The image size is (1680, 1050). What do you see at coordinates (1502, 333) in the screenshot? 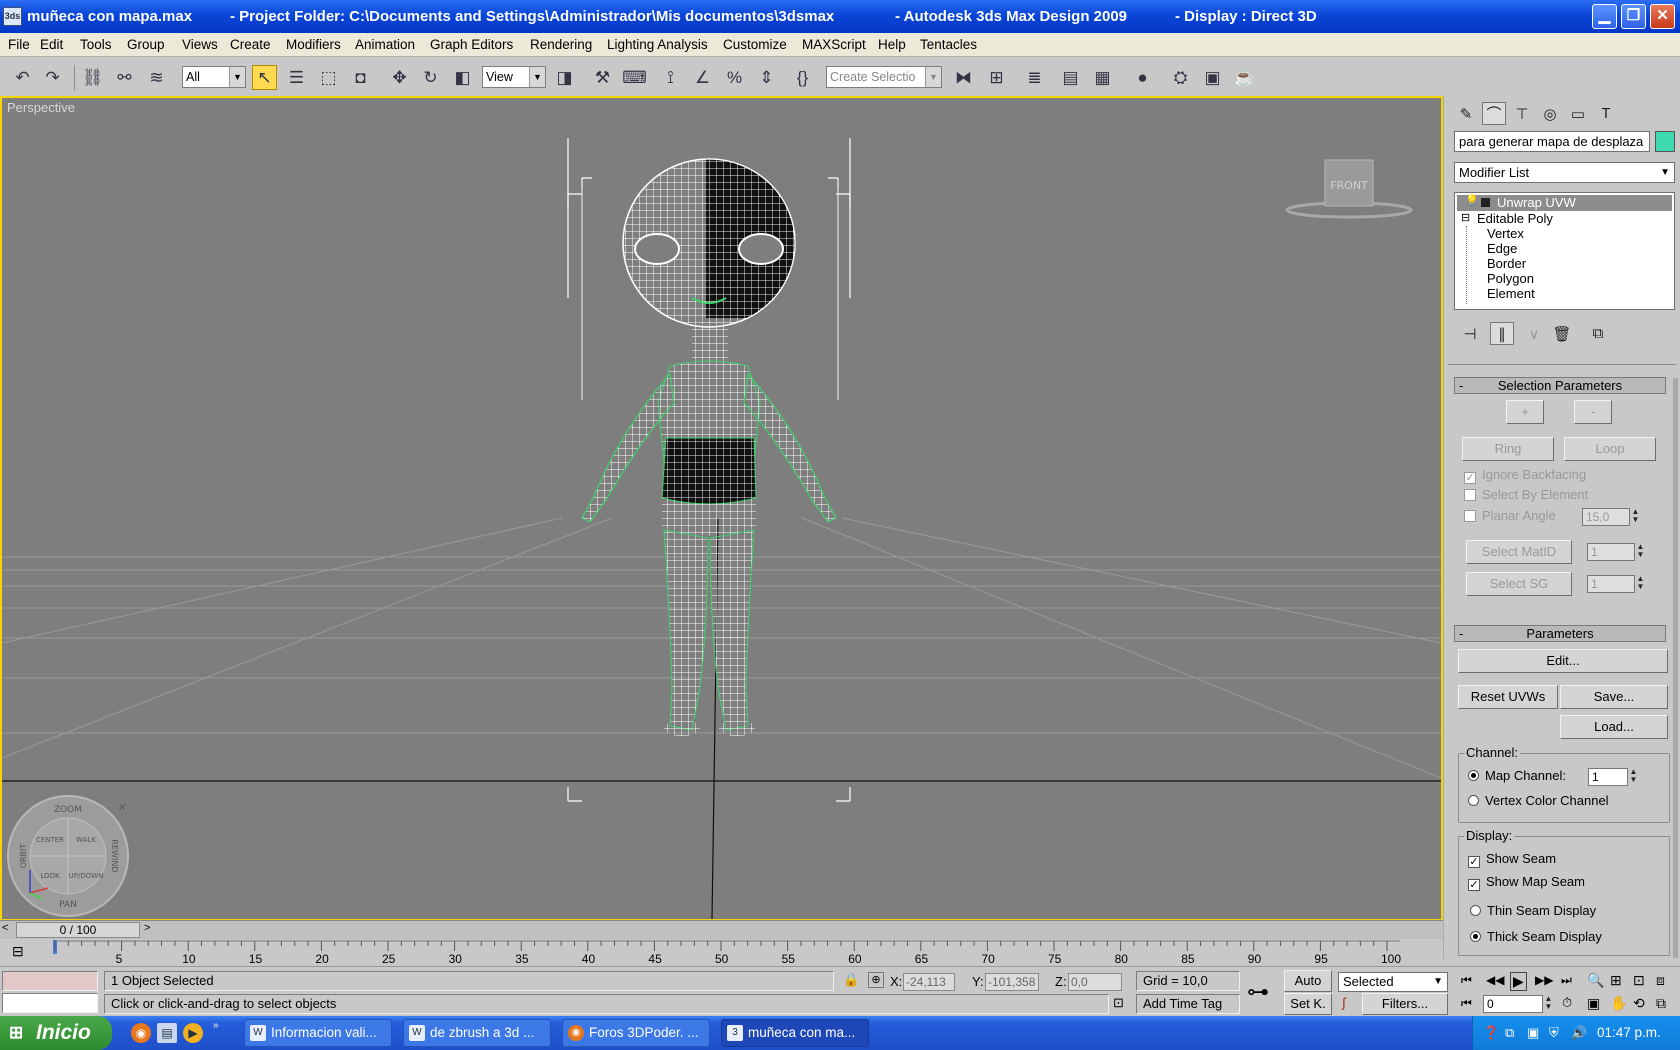
I see `show-end-result-icon: ∥` at bounding box center [1502, 333].